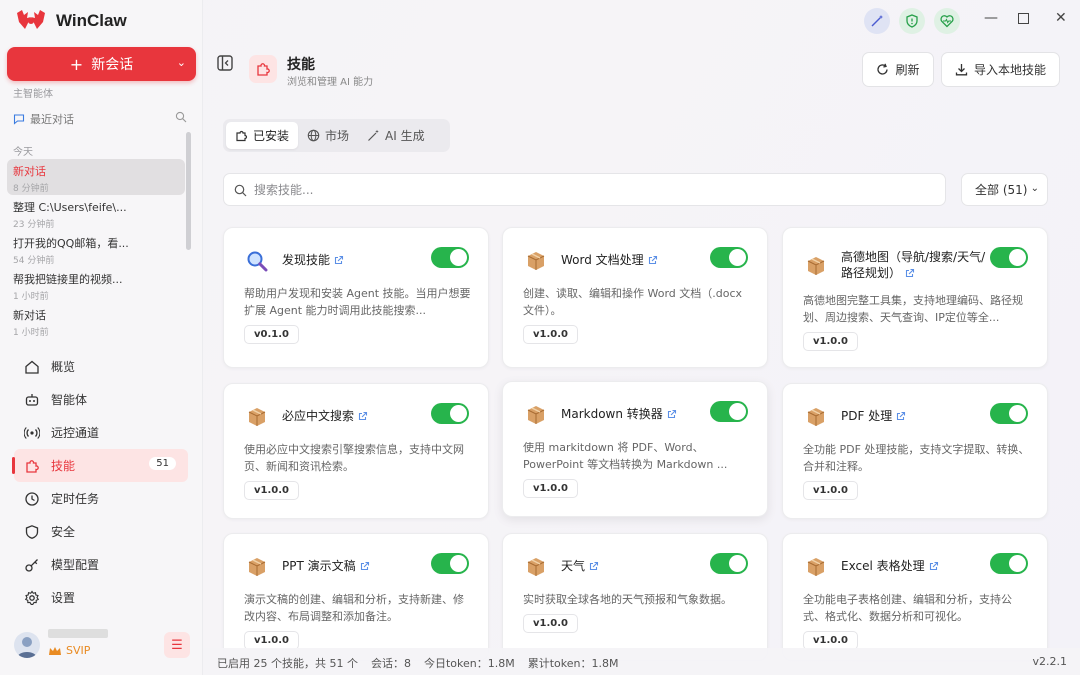 This screenshot has width=1080, height=675. I want to click on refresh-button: 刷新, so click(898, 69).